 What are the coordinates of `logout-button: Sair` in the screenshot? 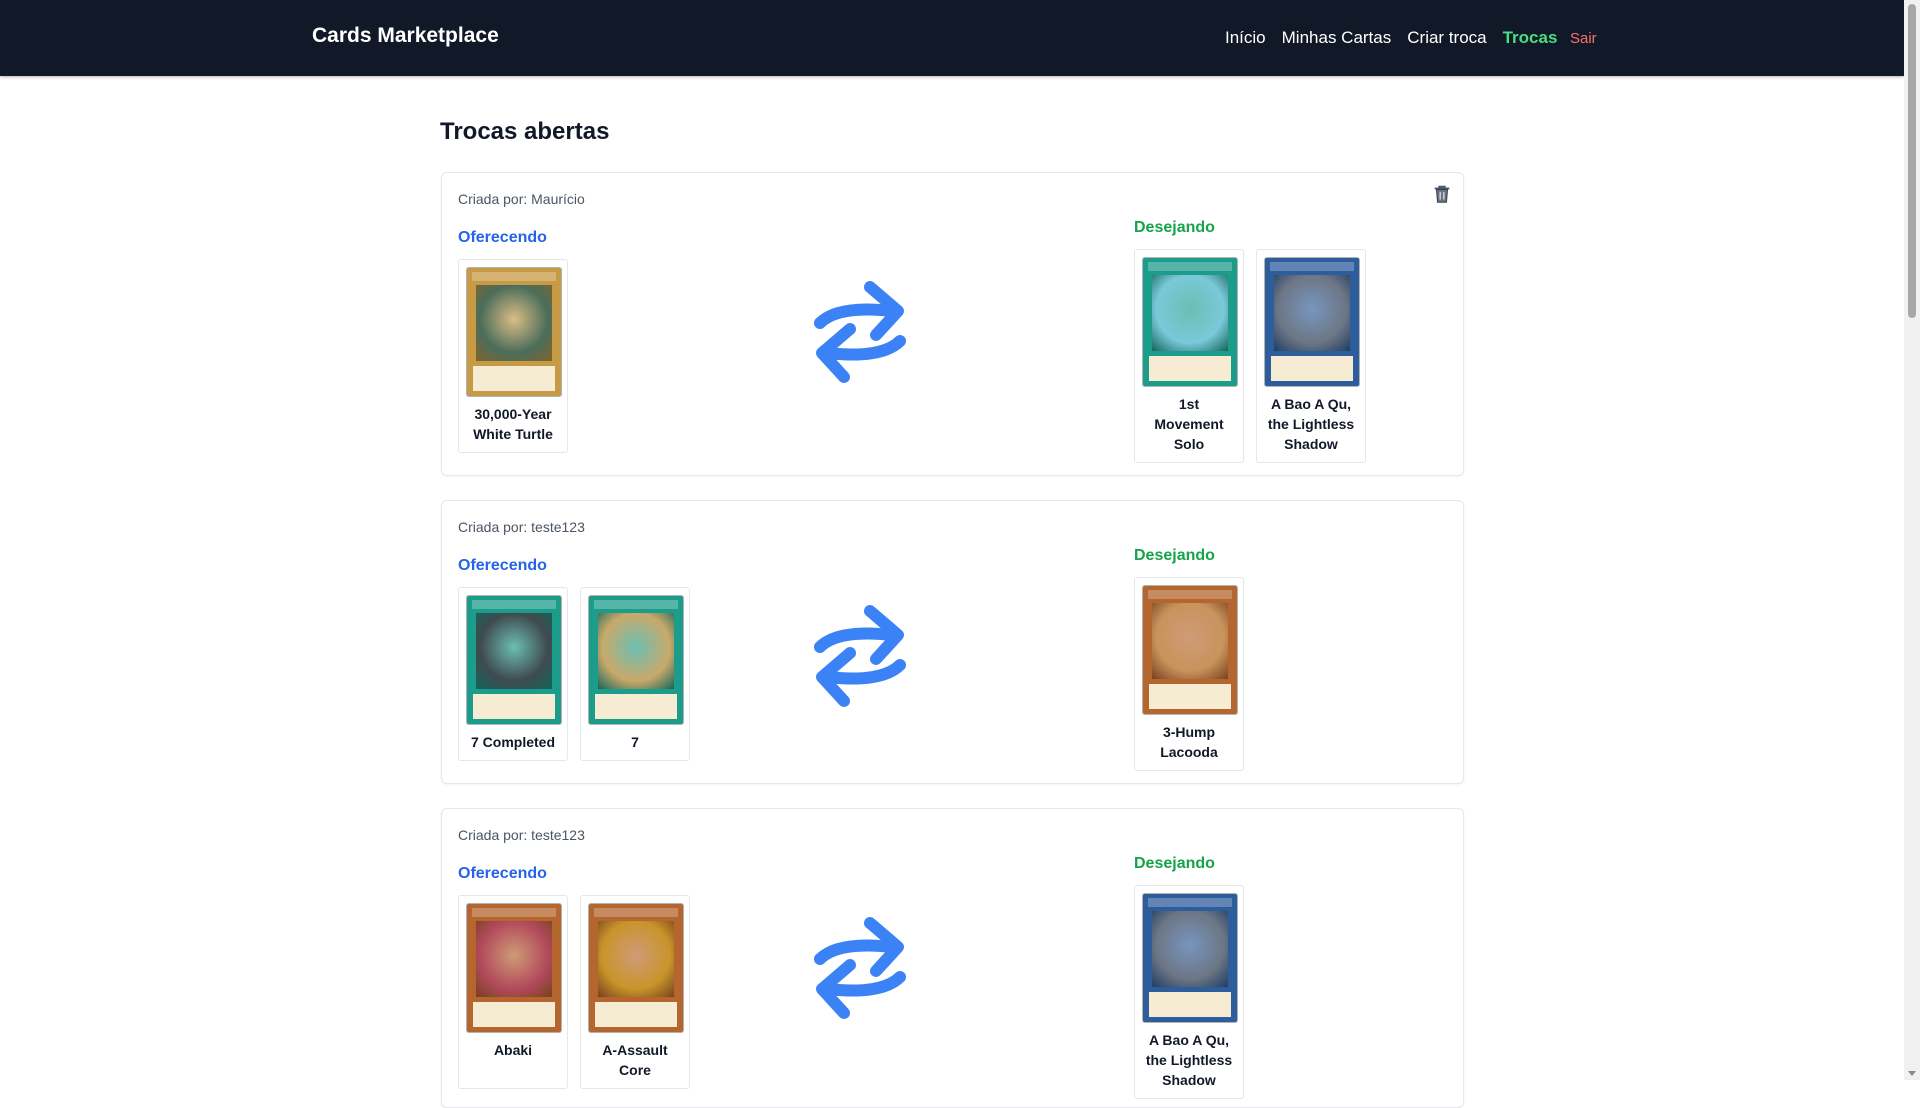 It's located at (1583, 38).